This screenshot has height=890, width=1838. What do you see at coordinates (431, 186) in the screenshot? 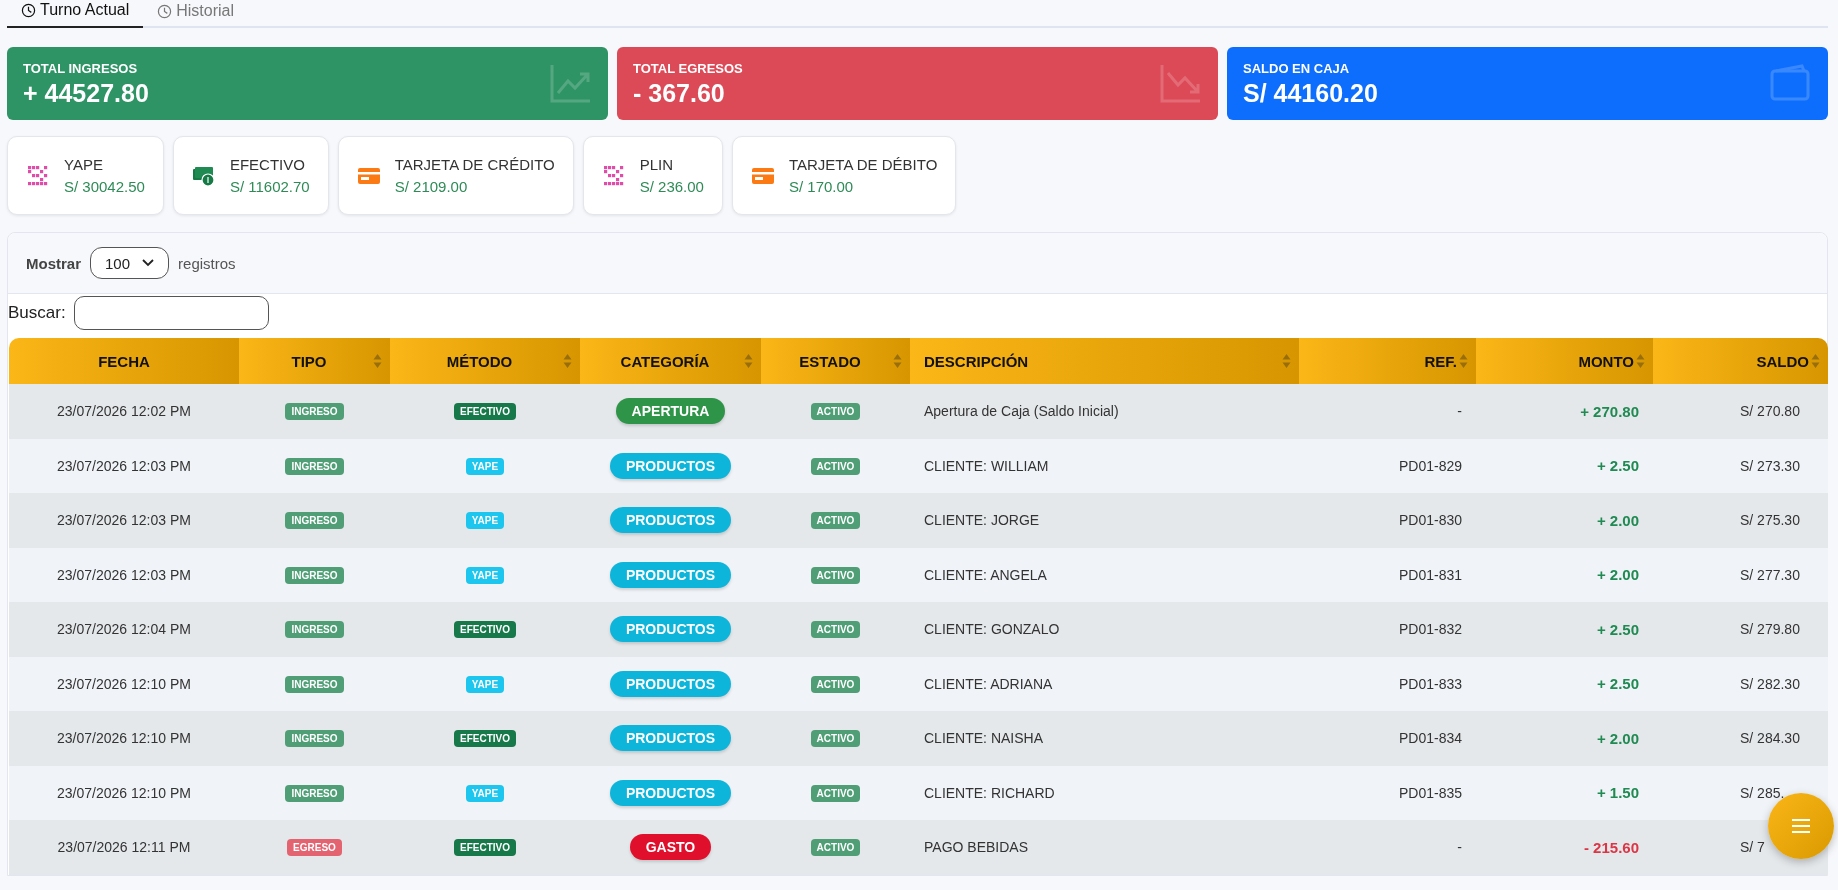
I see `payment-amount: S/ 2109.00` at bounding box center [431, 186].